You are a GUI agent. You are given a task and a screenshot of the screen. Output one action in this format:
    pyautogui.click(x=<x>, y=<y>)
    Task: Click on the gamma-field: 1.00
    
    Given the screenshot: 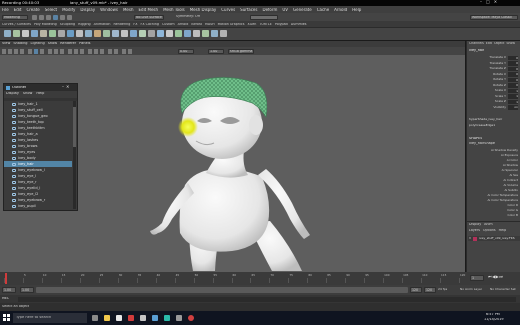 What is the action you would take?
    pyautogui.click(x=216, y=51)
    